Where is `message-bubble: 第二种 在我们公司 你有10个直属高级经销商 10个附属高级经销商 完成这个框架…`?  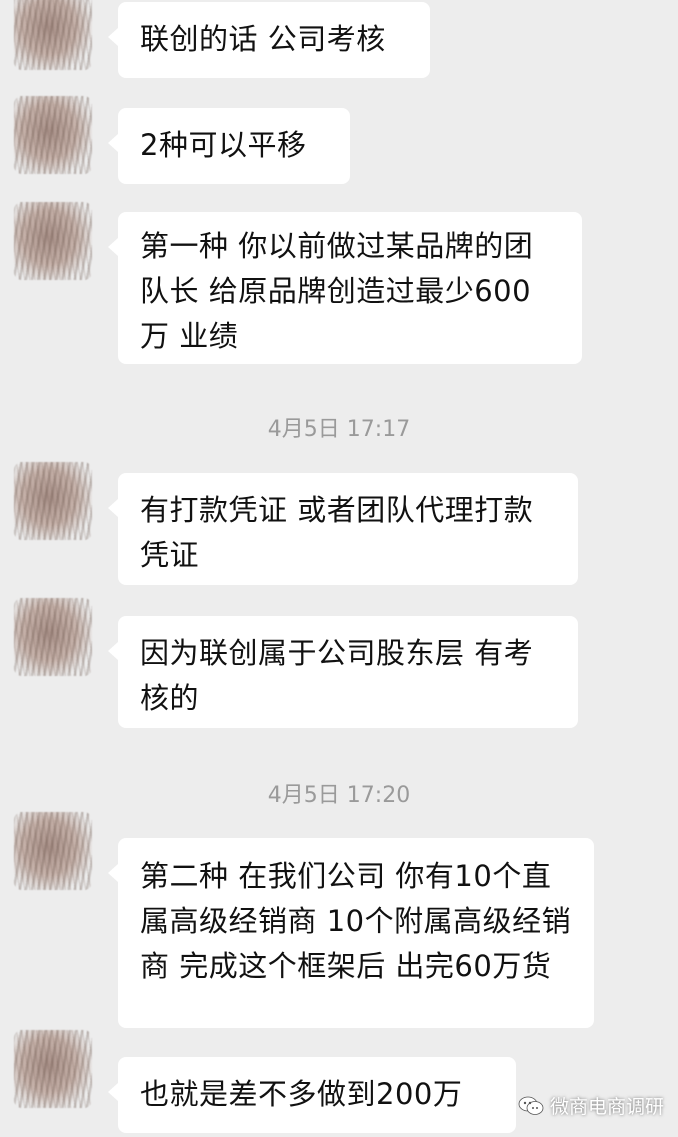 message-bubble: 第二种 在我们公司 你有10个直属高级经销商 10个附属高级经销商 完成这个框架… is located at coordinates (351, 933).